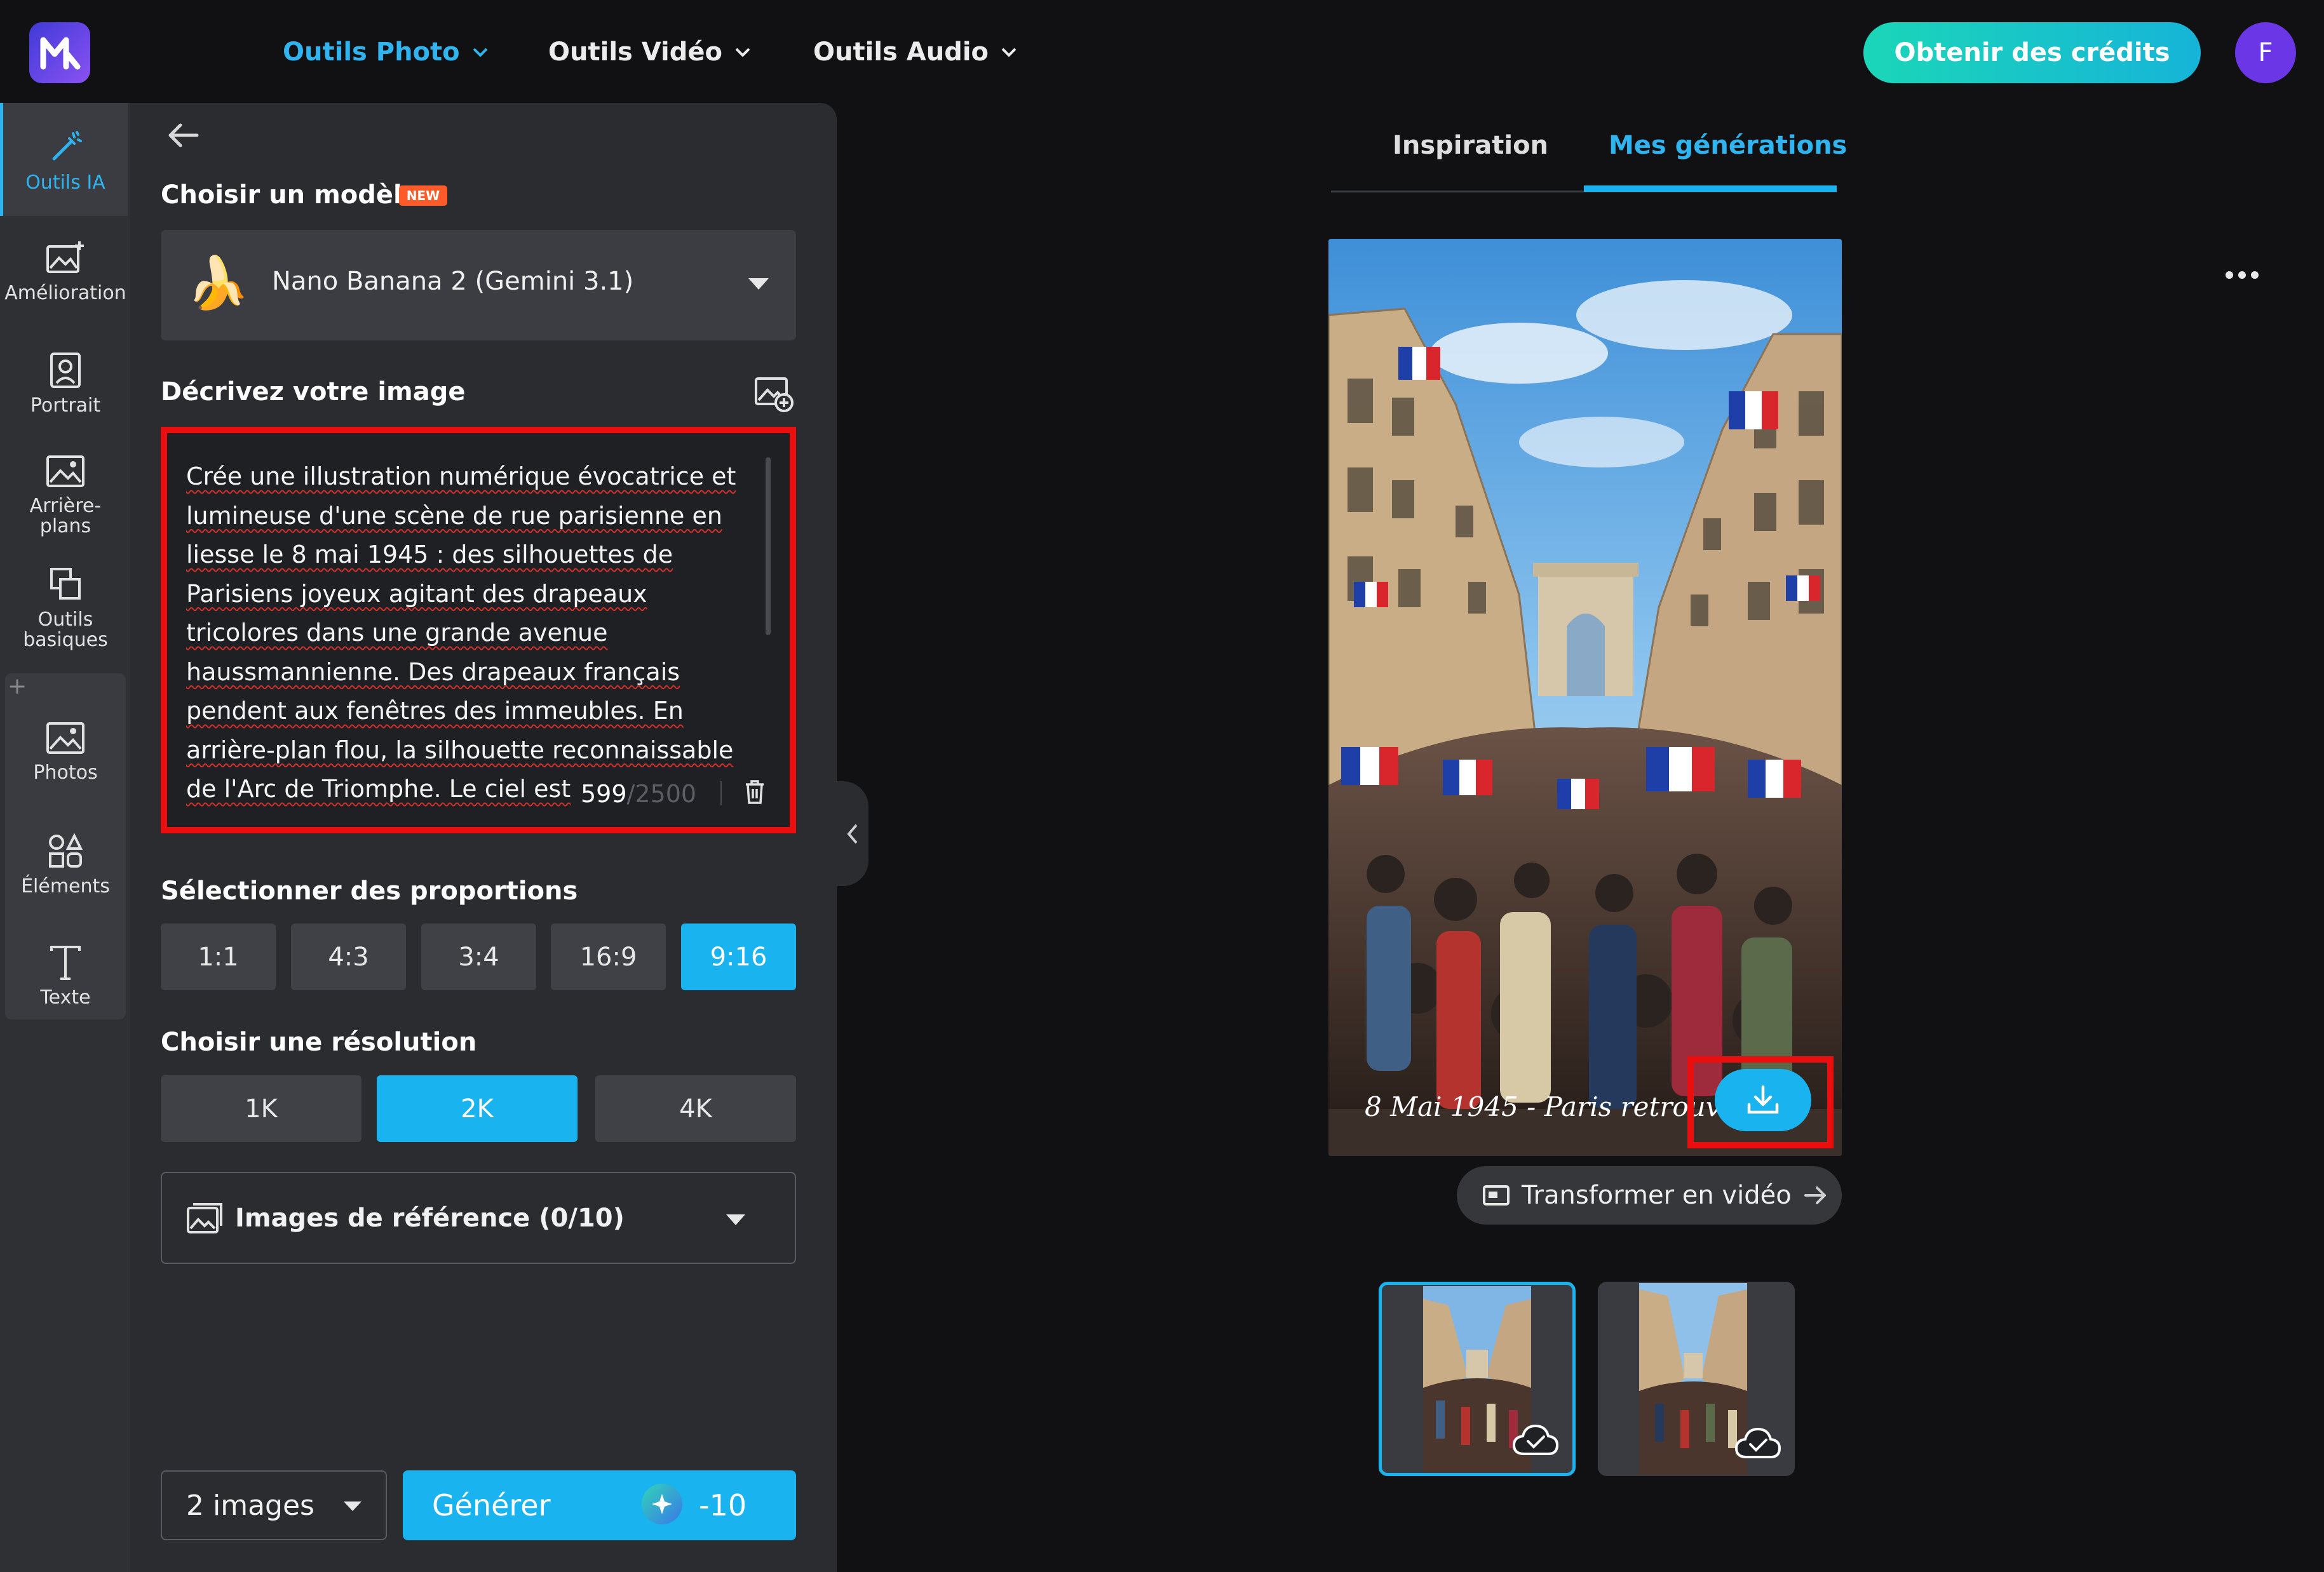  Describe the element at coordinates (479, 957) in the screenshot. I see `ratio-option-3x4: 3:4` at that location.